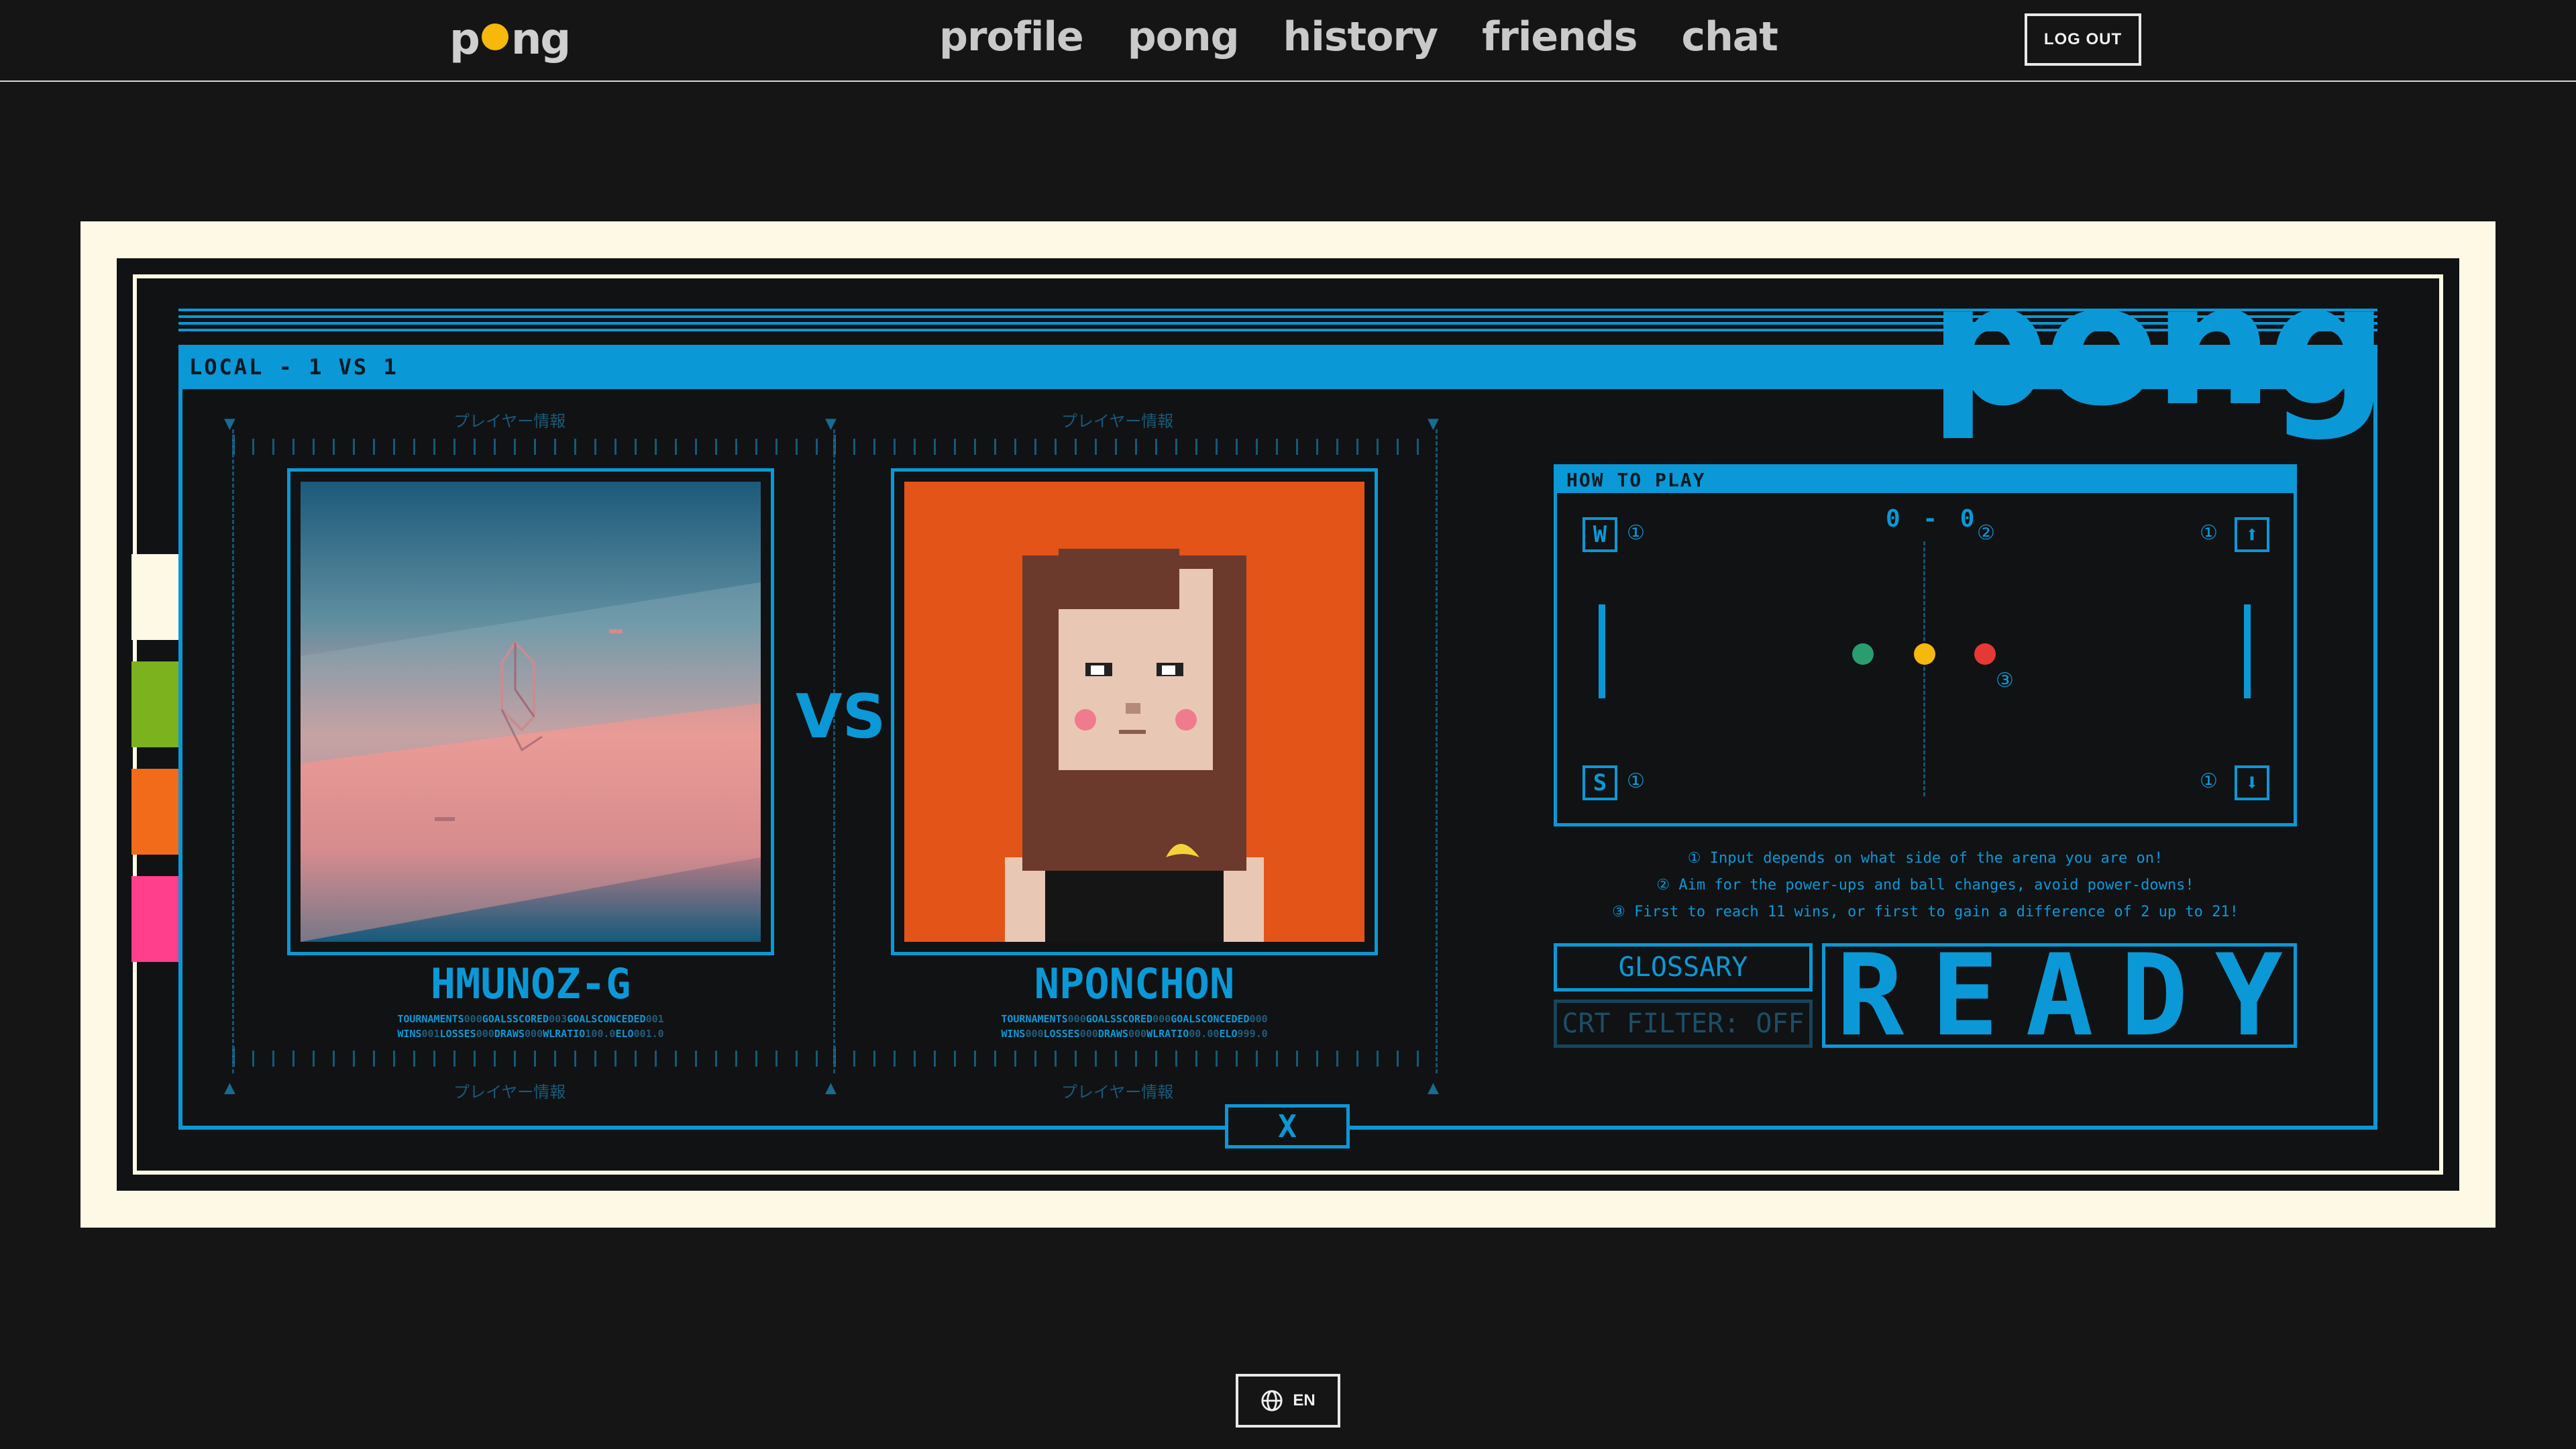 The height and width of the screenshot is (1449, 2576). Describe the element at coordinates (1599, 782) in the screenshot. I see `key-s-icon: S` at that location.